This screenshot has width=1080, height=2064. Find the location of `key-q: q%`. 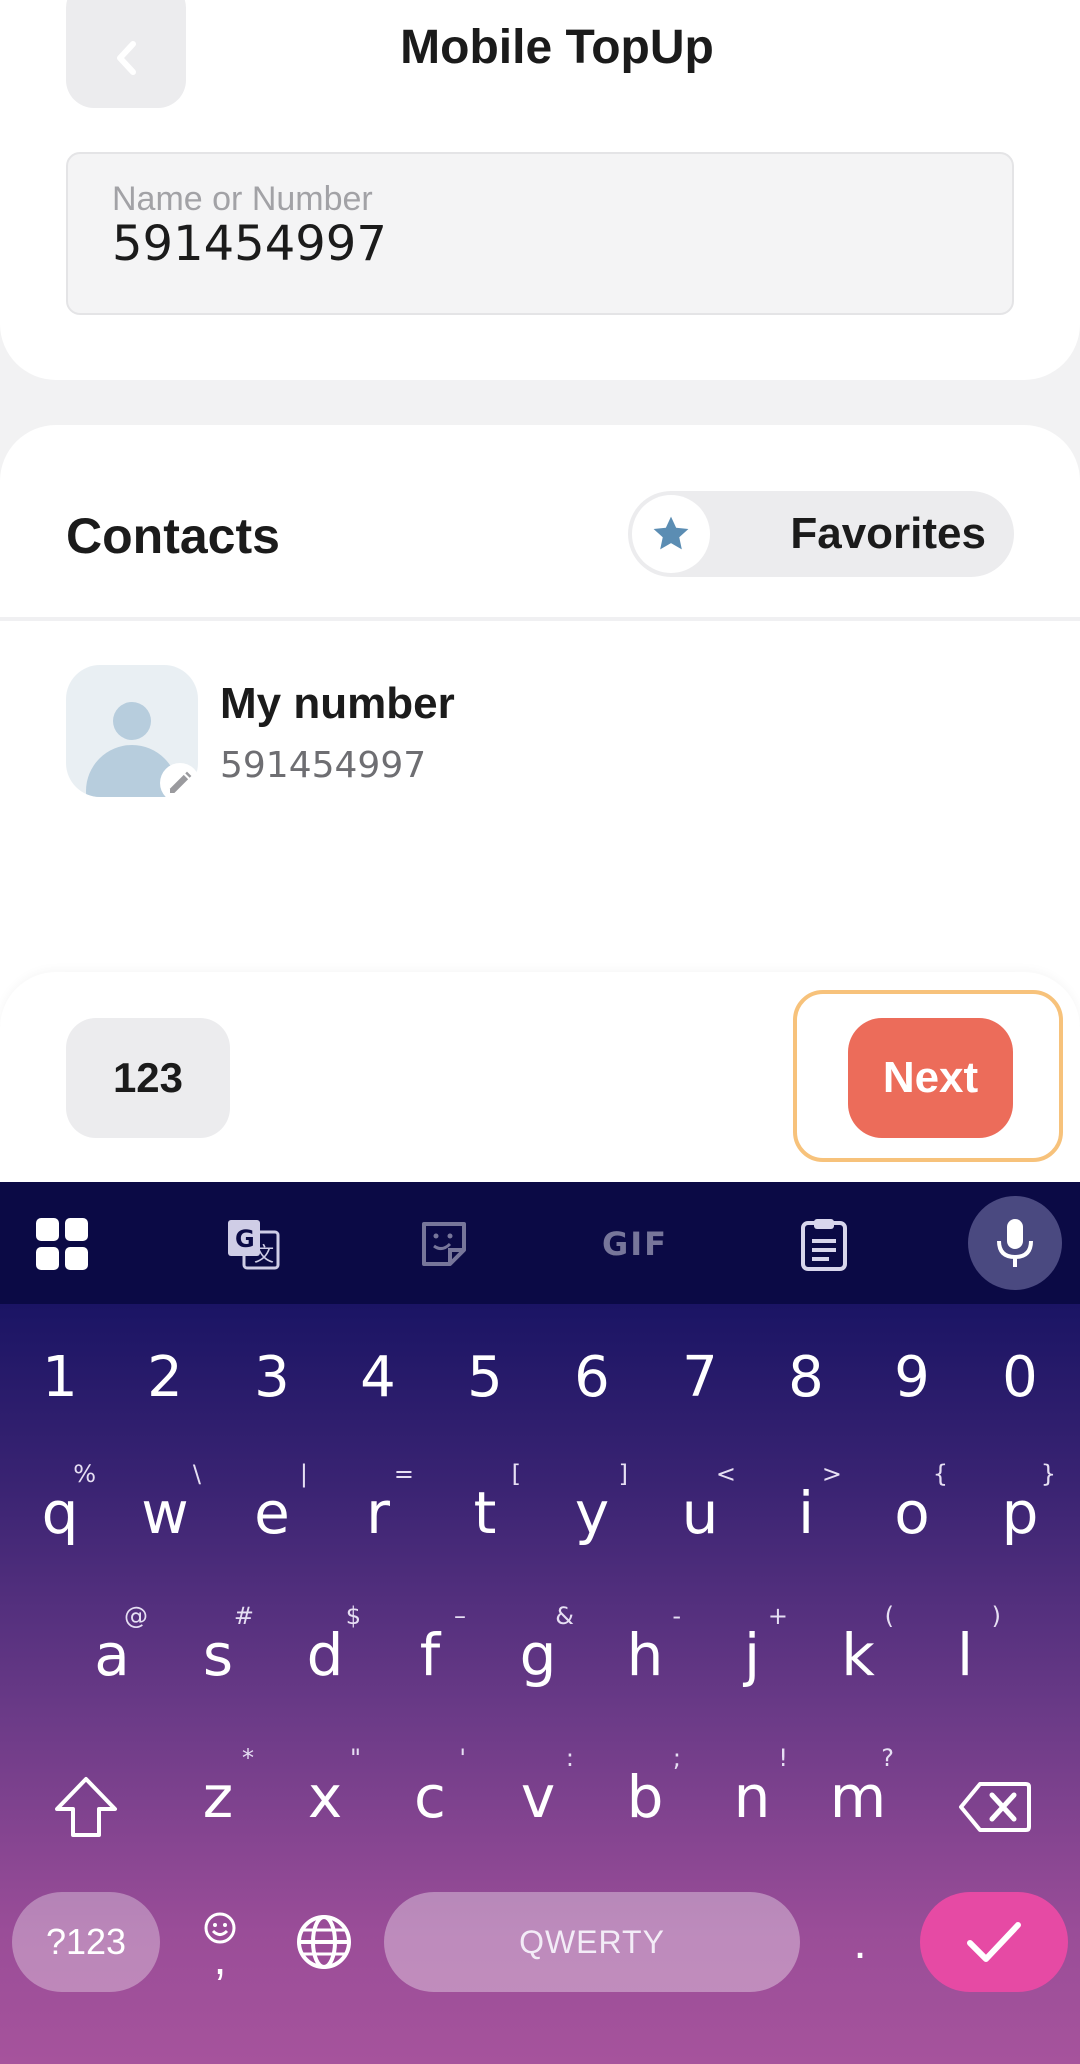

key-q: q% is located at coordinates (60, 1513).